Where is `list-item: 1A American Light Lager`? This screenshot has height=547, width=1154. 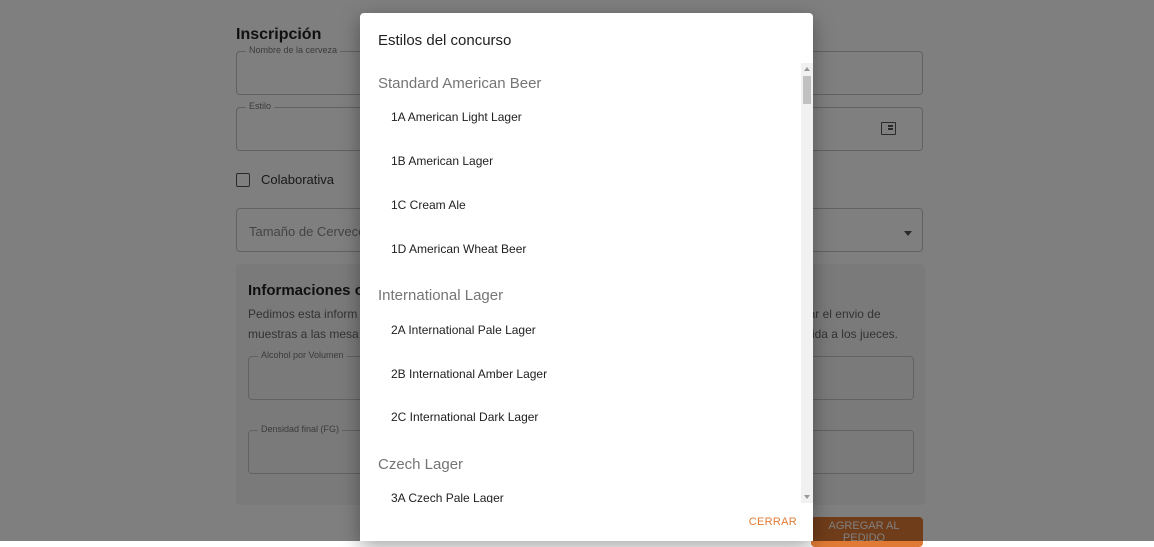 list-item: 1A American Light Lager is located at coordinates (456, 117).